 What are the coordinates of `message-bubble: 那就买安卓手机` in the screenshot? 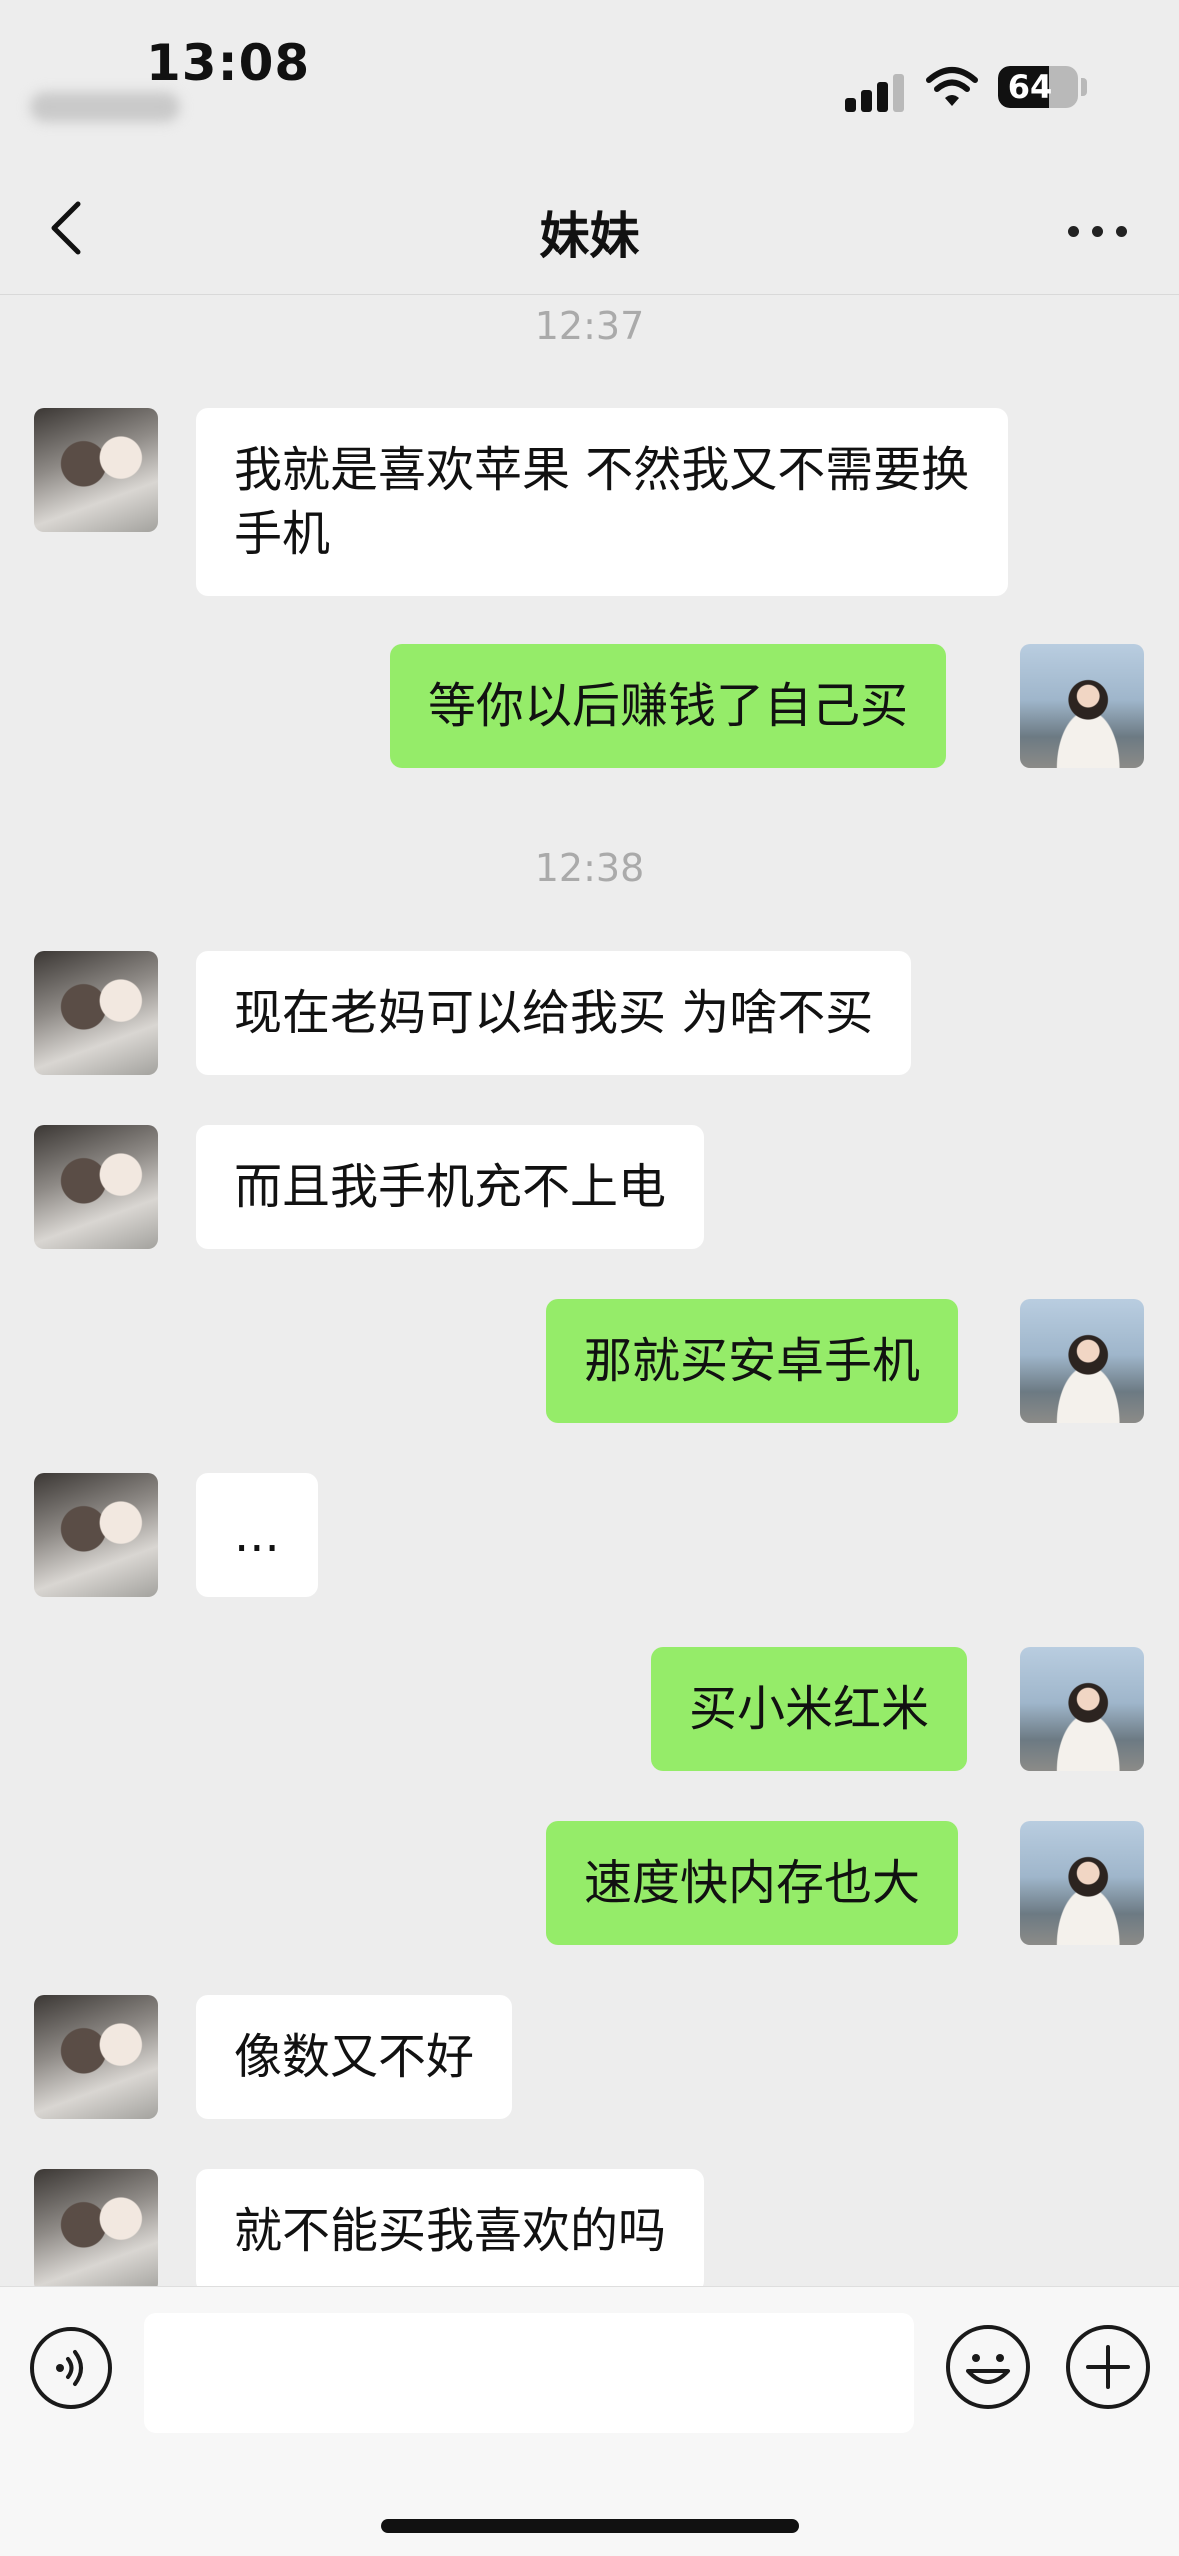 It's located at (752, 1361).